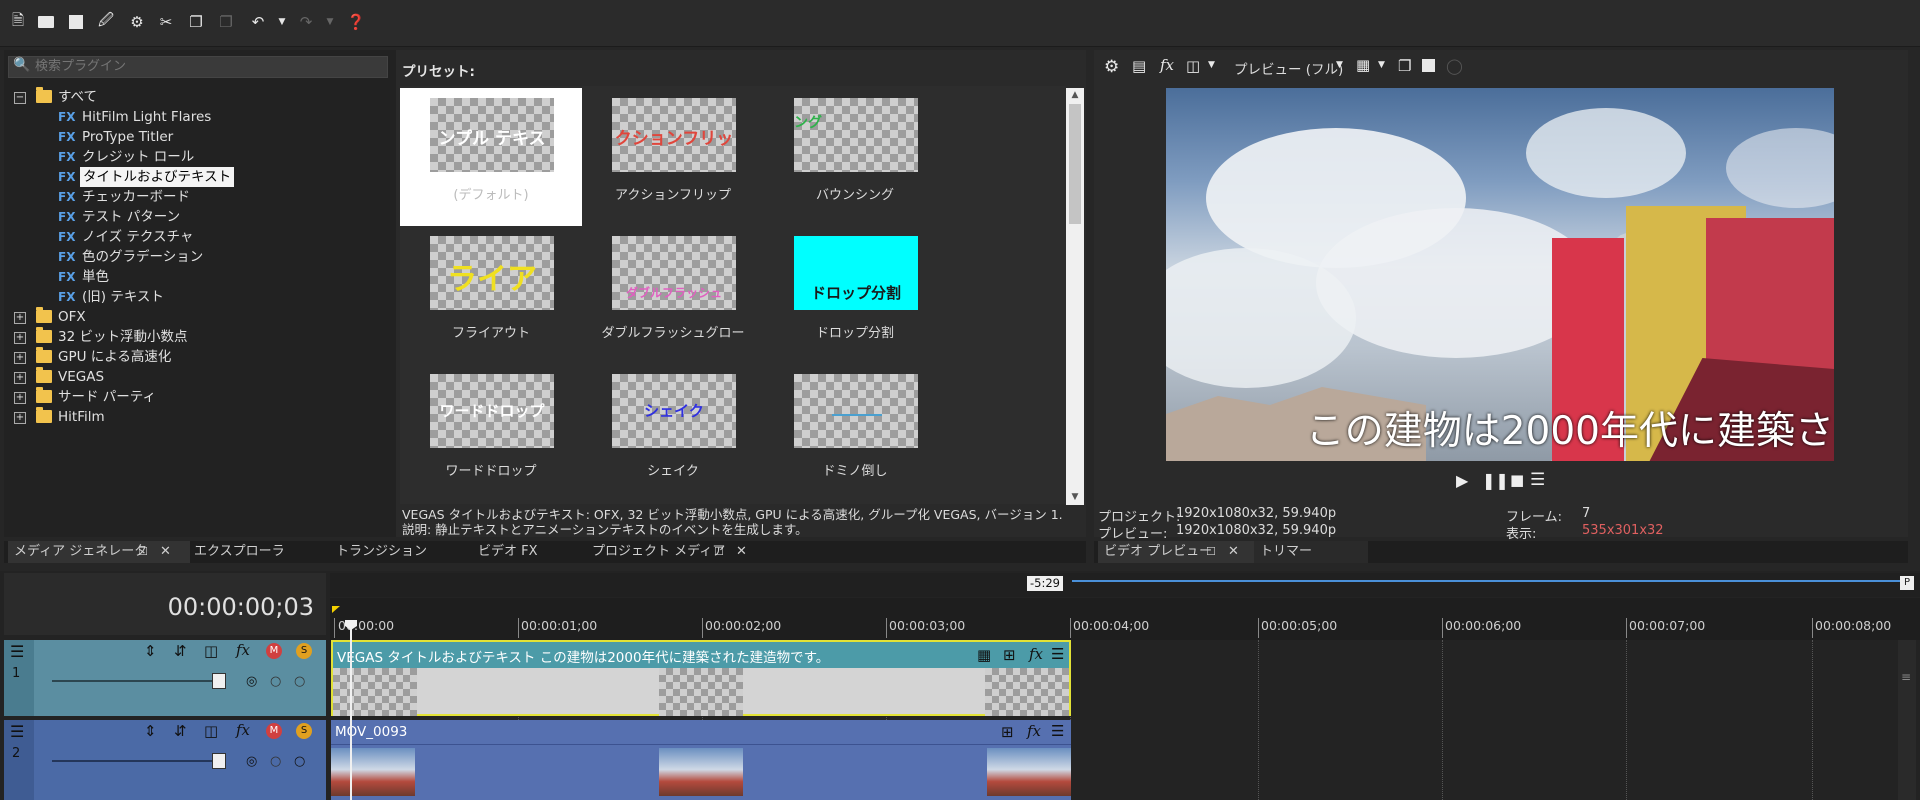 The image size is (1920, 800). I want to click on split-dropdown-icon: ▼, so click(1211, 65).